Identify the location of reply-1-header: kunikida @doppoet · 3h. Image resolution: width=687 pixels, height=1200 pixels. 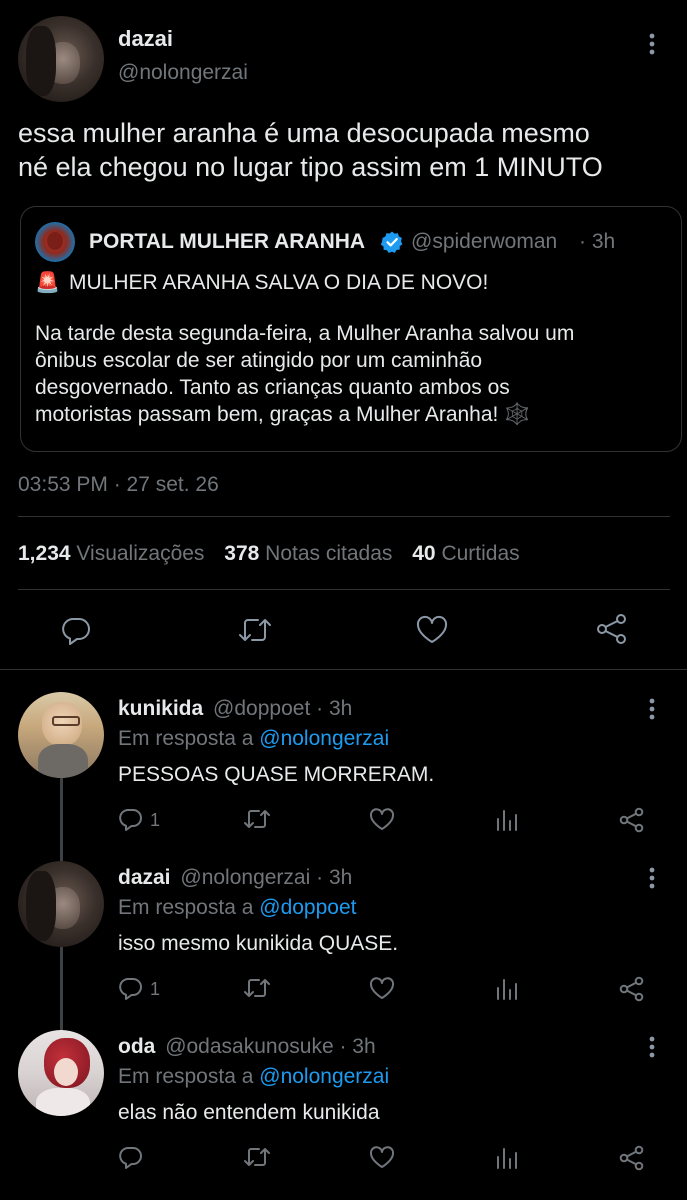
(235, 709).